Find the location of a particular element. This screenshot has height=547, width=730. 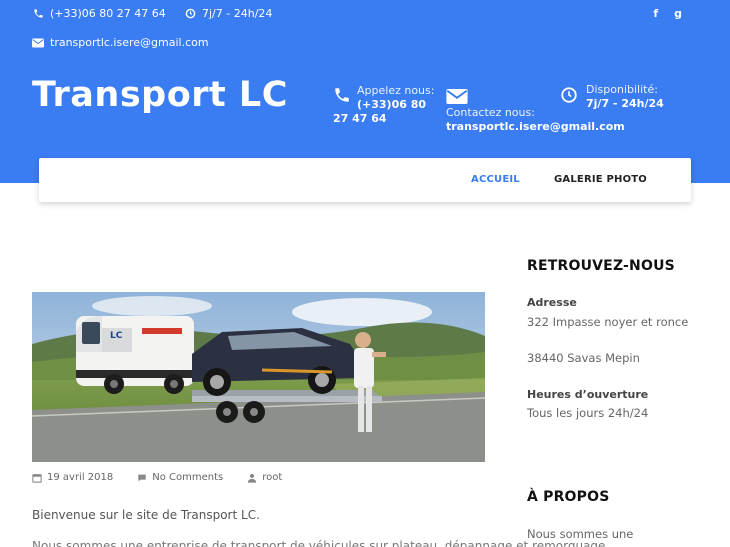

post-author: root is located at coordinates (264, 477).